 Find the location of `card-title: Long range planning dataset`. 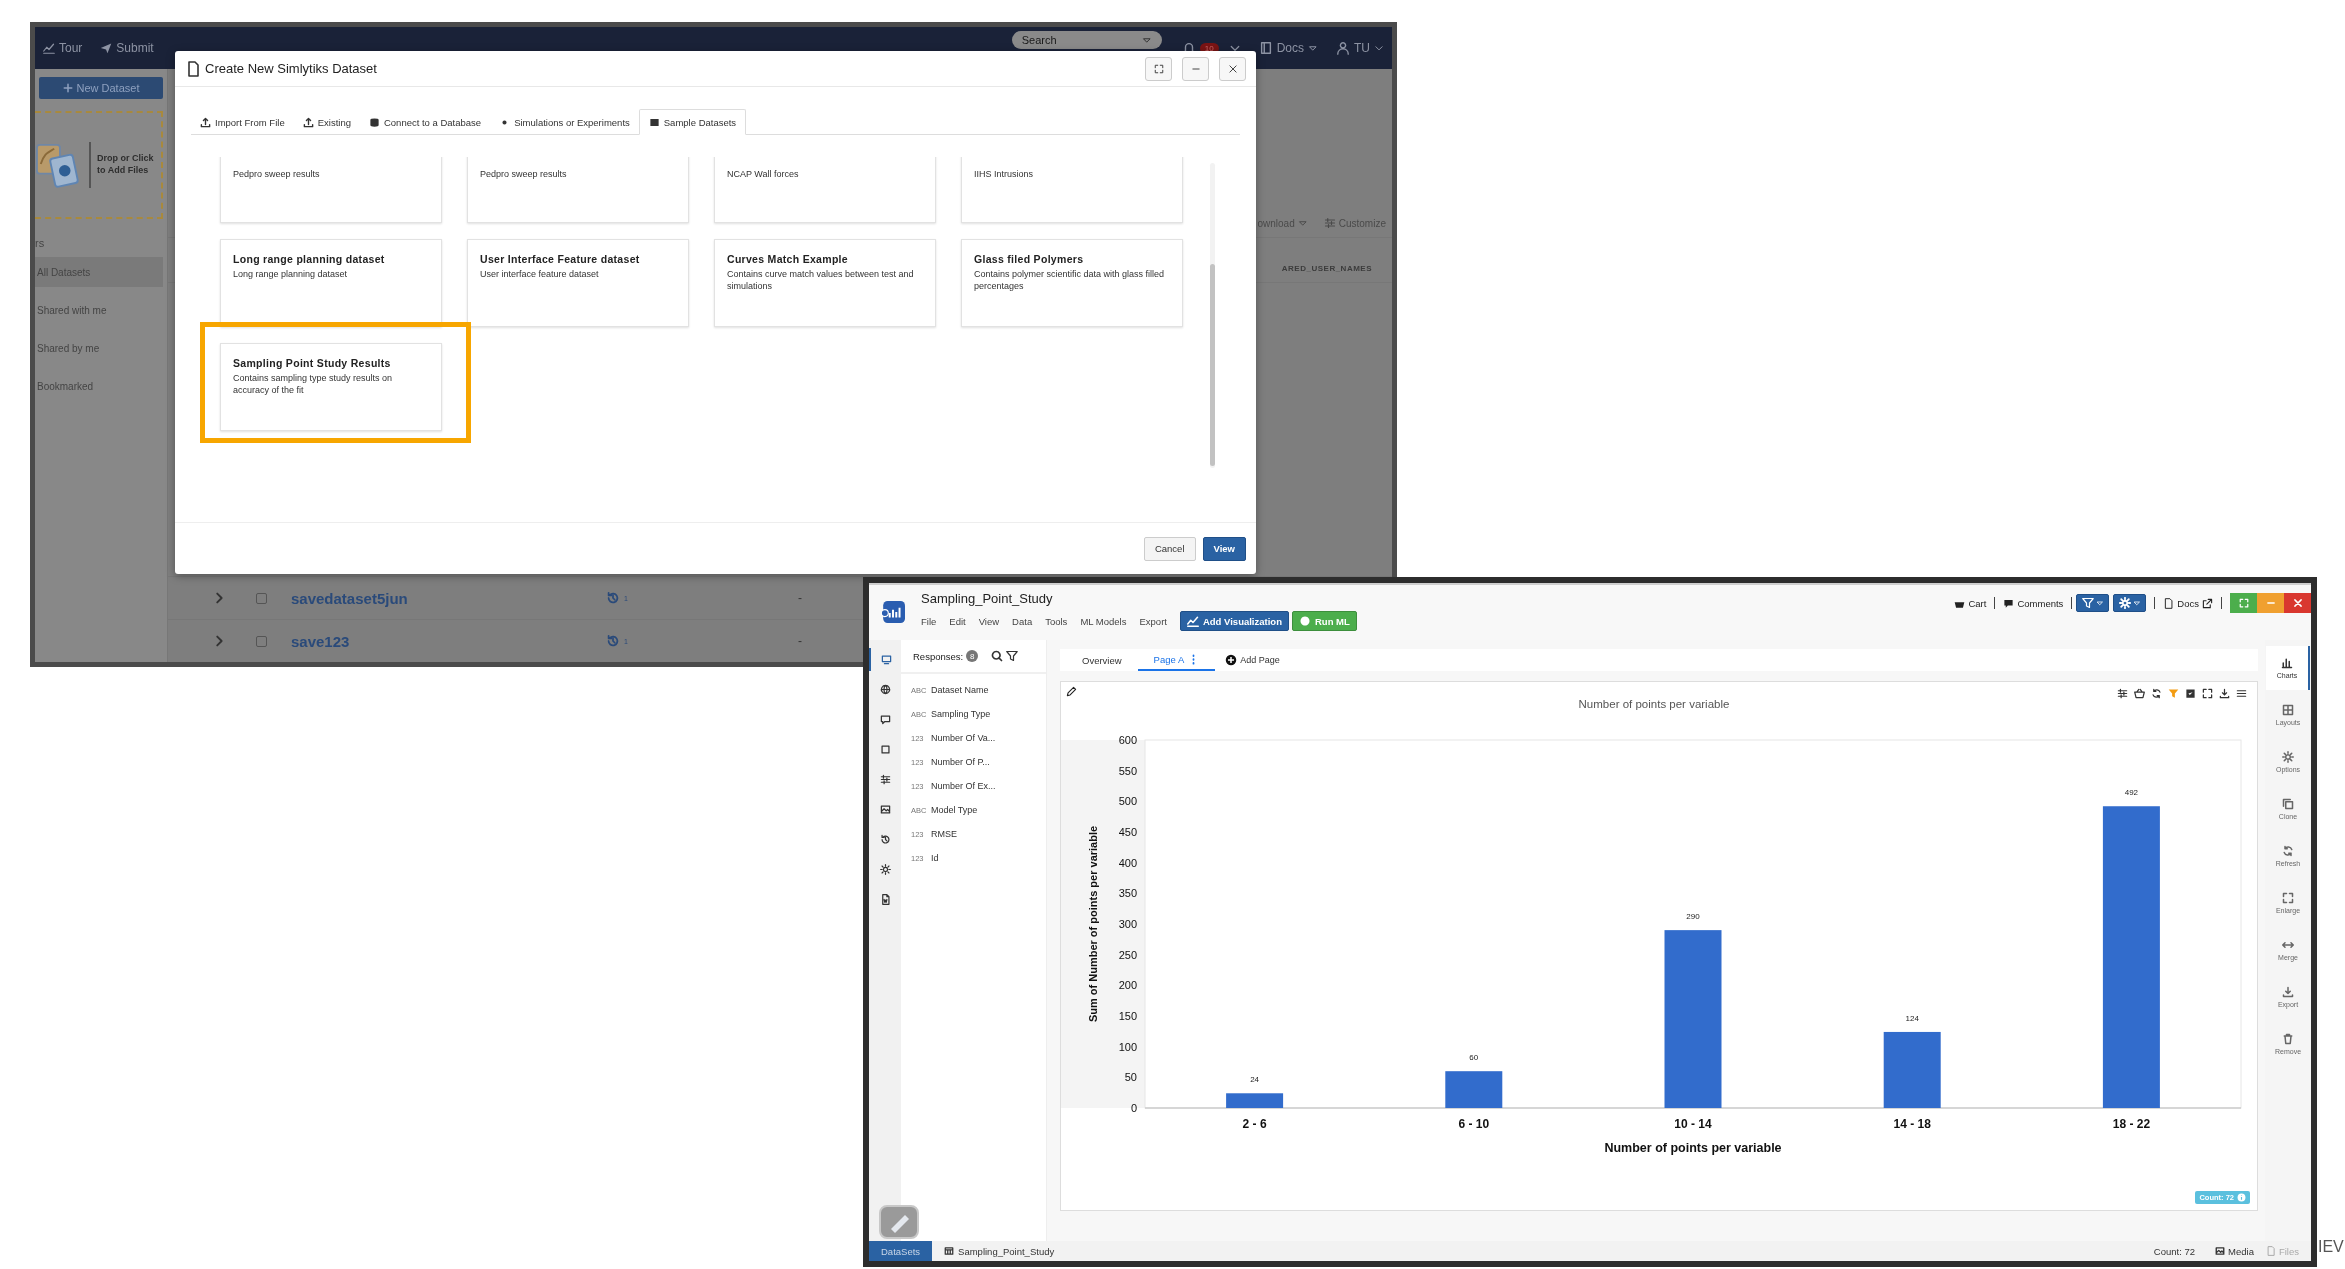

card-title: Long range planning dataset is located at coordinates (309, 259).